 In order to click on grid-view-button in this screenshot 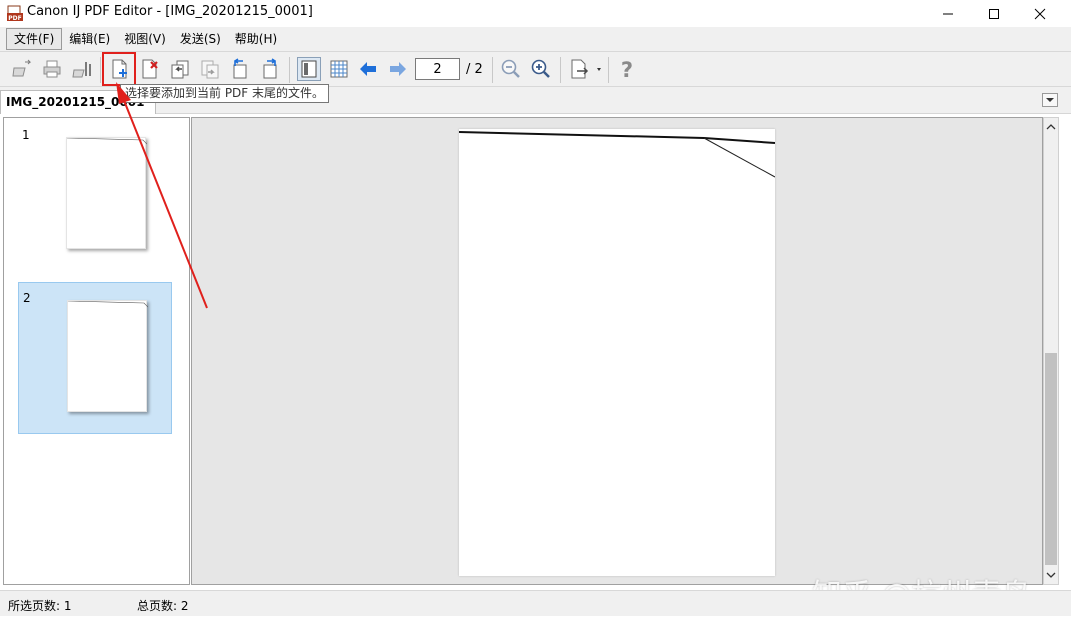, I will do `click(339, 69)`.